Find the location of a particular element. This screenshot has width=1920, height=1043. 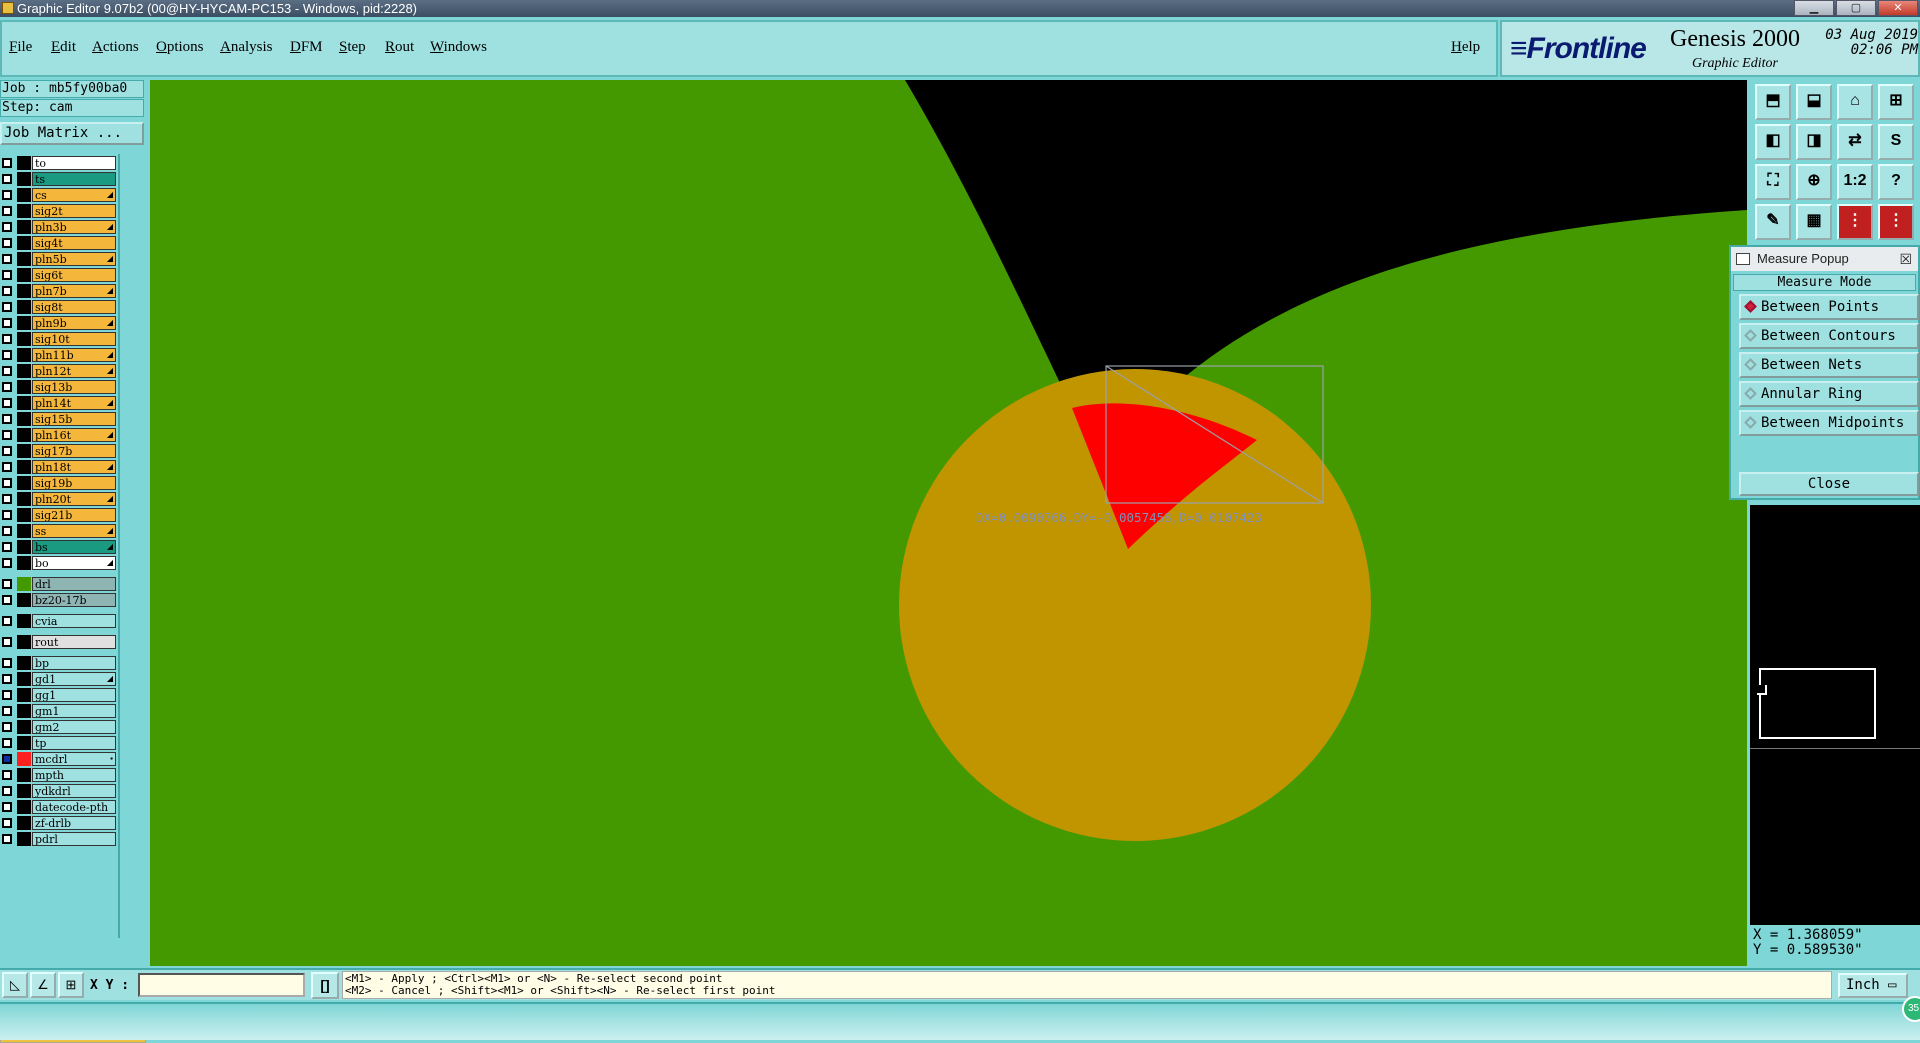

pan-right-icon: ◨ is located at coordinates (1814, 142).